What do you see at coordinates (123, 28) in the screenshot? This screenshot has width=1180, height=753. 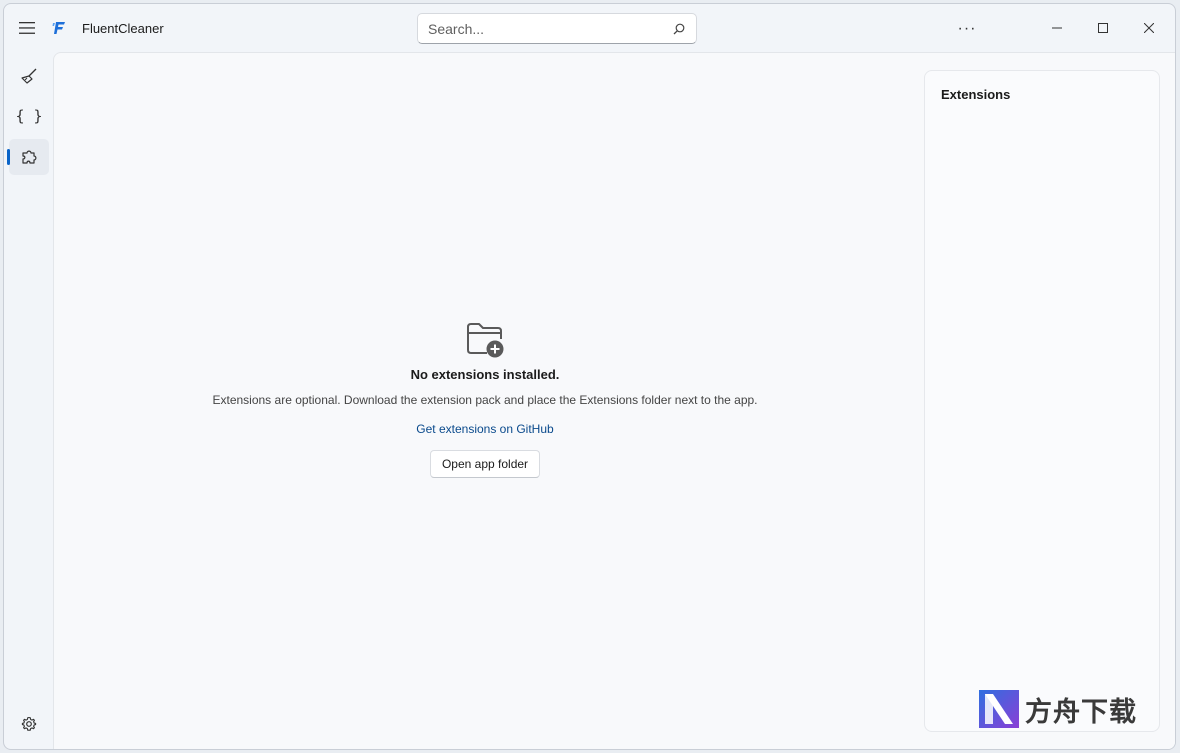 I see `app-title: FluentCleaner` at bounding box center [123, 28].